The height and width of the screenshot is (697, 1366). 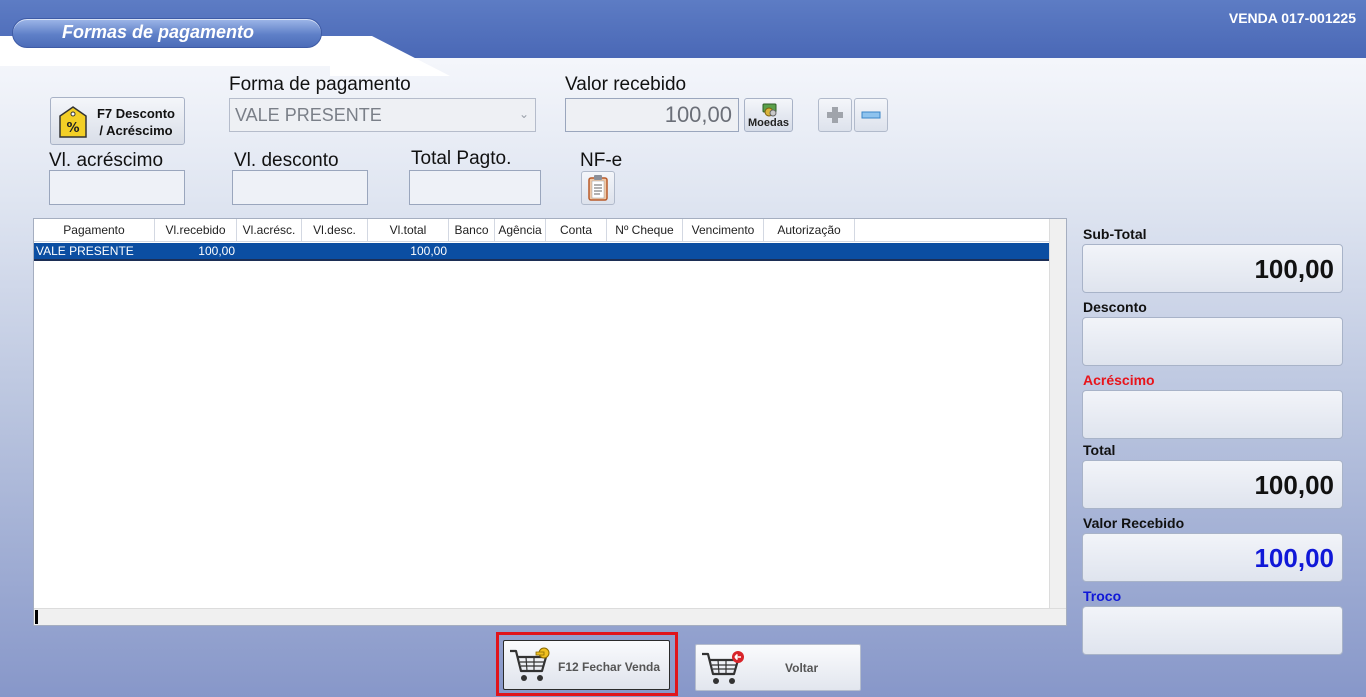 I want to click on remove-payment-button, so click(x=871, y=115).